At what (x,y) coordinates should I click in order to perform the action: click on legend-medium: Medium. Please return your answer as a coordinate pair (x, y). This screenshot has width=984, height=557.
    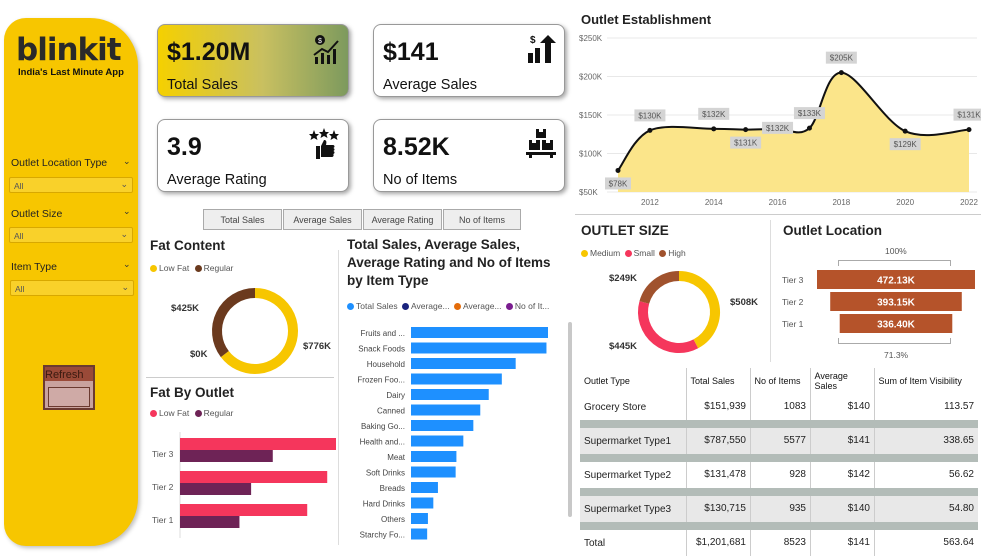
    Looking at the image, I should click on (605, 253).